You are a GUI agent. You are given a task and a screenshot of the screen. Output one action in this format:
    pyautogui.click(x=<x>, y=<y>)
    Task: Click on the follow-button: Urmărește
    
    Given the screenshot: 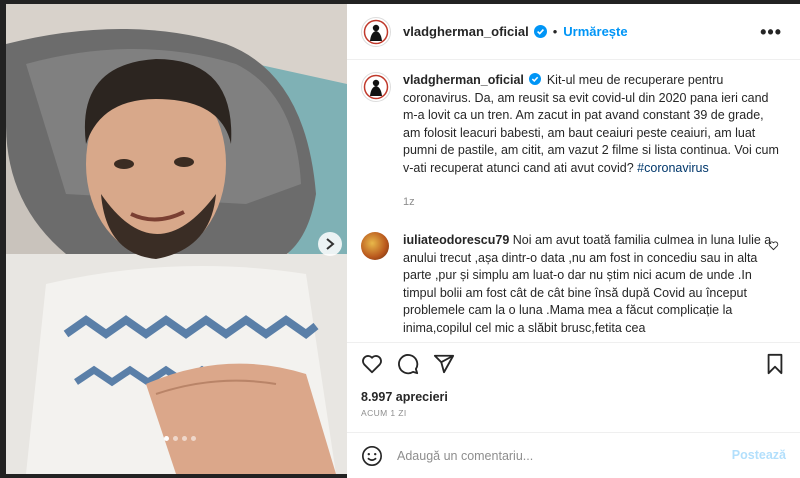 What is the action you would take?
    pyautogui.click(x=595, y=31)
    